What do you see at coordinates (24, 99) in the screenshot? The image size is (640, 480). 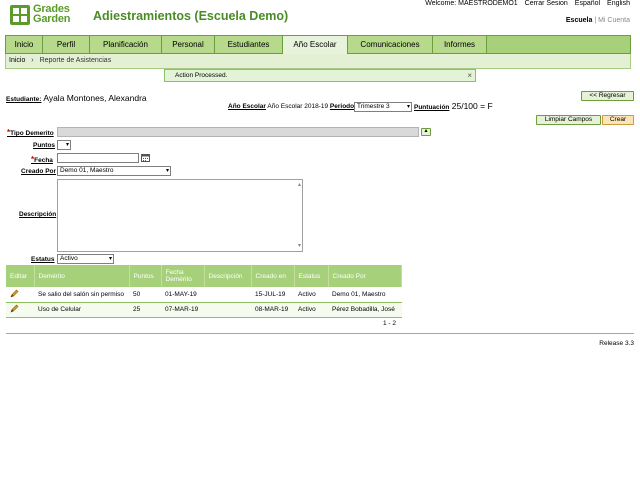 I see `student-label: Estudiante:` at bounding box center [24, 99].